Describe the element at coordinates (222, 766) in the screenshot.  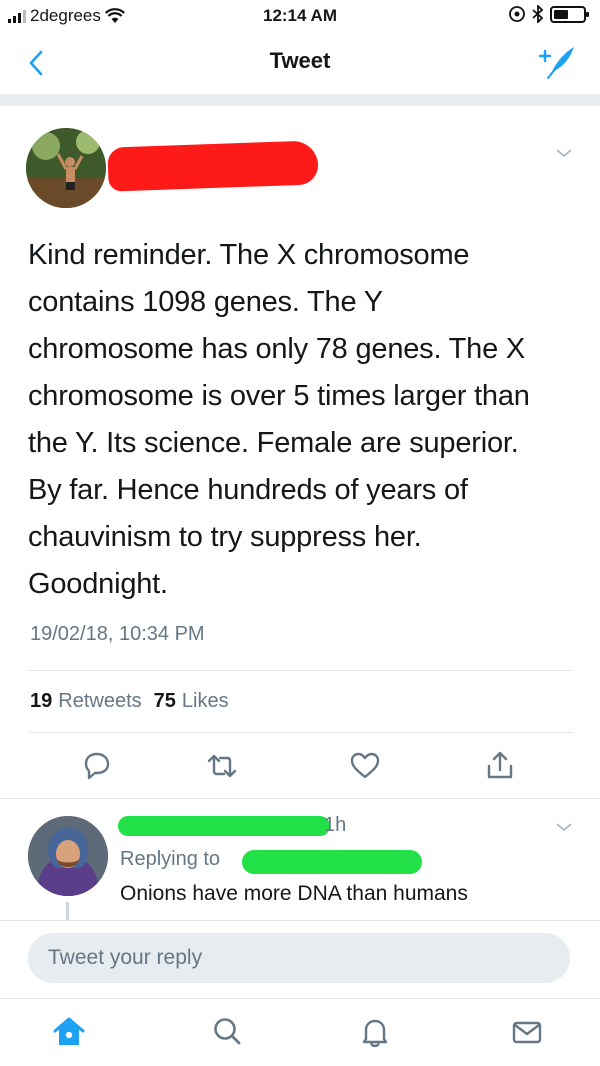
I see `retweet-icon` at that location.